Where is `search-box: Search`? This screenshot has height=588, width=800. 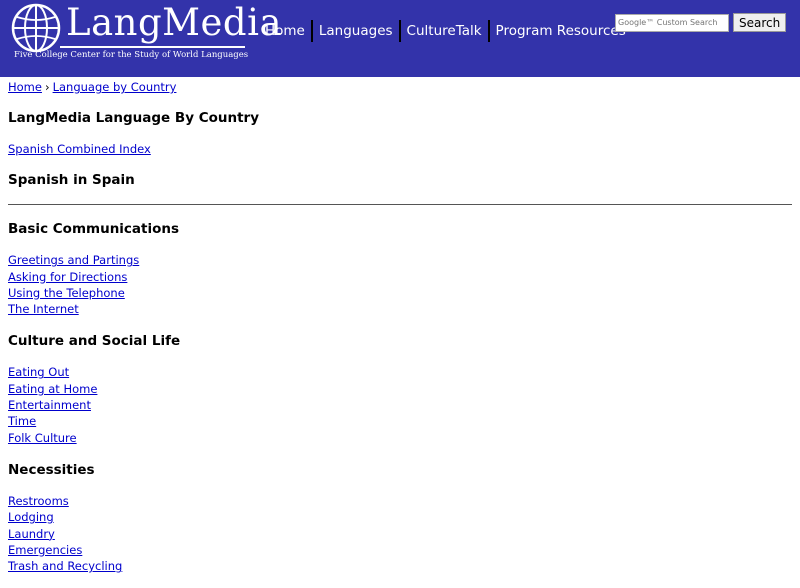
search-box: Search is located at coordinates (701, 22).